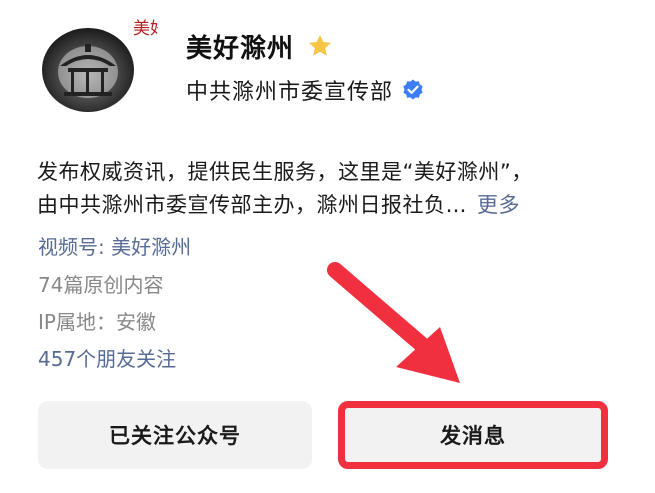 This screenshot has width=655, height=493. What do you see at coordinates (285, 172) in the screenshot?
I see `description-line-1: 发布权威资讯，提供民生服务，这里是“美好滁州”，` at bounding box center [285, 172].